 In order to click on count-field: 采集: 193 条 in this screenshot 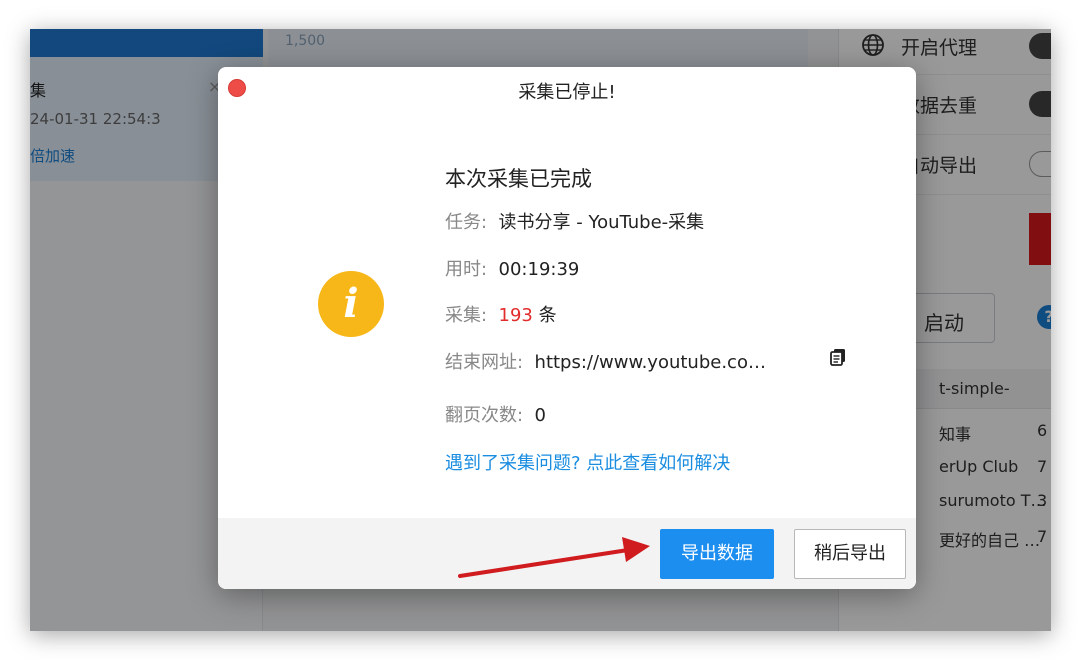, I will do `click(501, 314)`.